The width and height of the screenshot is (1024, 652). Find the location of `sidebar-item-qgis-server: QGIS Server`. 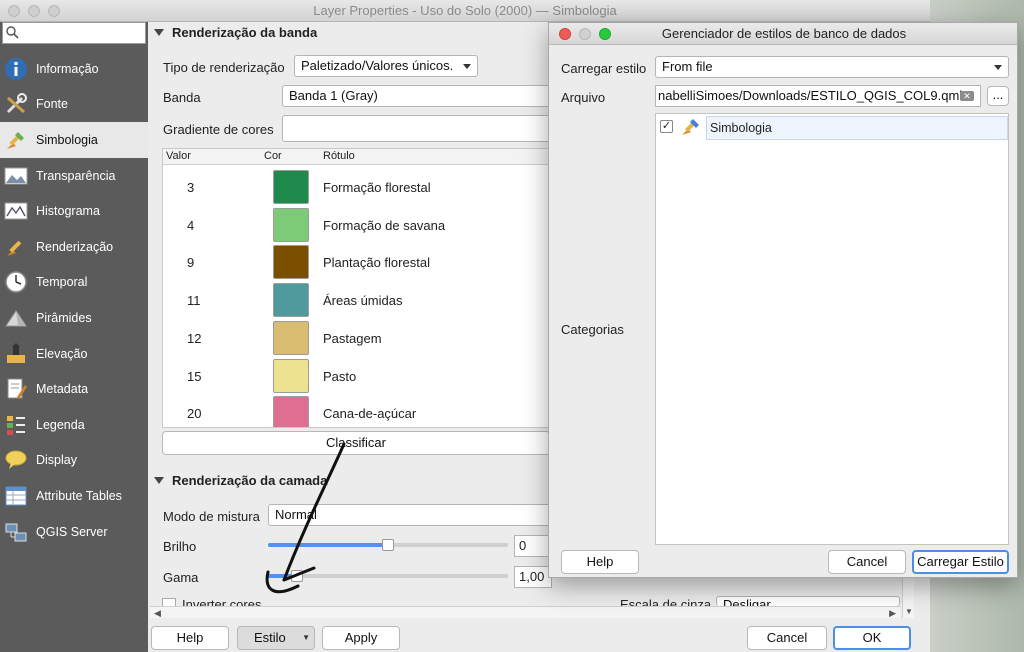

sidebar-item-qgis-server: QGIS Server is located at coordinates (74, 532).